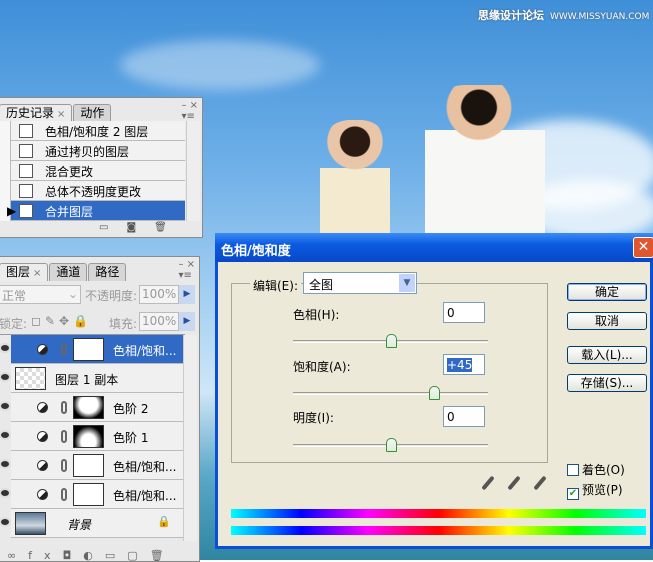 This screenshot has width=653, height=562. What do you see at coordinates (438, 530) in the screenshot?
I see `output-spectrum-bar` at bounding box center [438, 530].